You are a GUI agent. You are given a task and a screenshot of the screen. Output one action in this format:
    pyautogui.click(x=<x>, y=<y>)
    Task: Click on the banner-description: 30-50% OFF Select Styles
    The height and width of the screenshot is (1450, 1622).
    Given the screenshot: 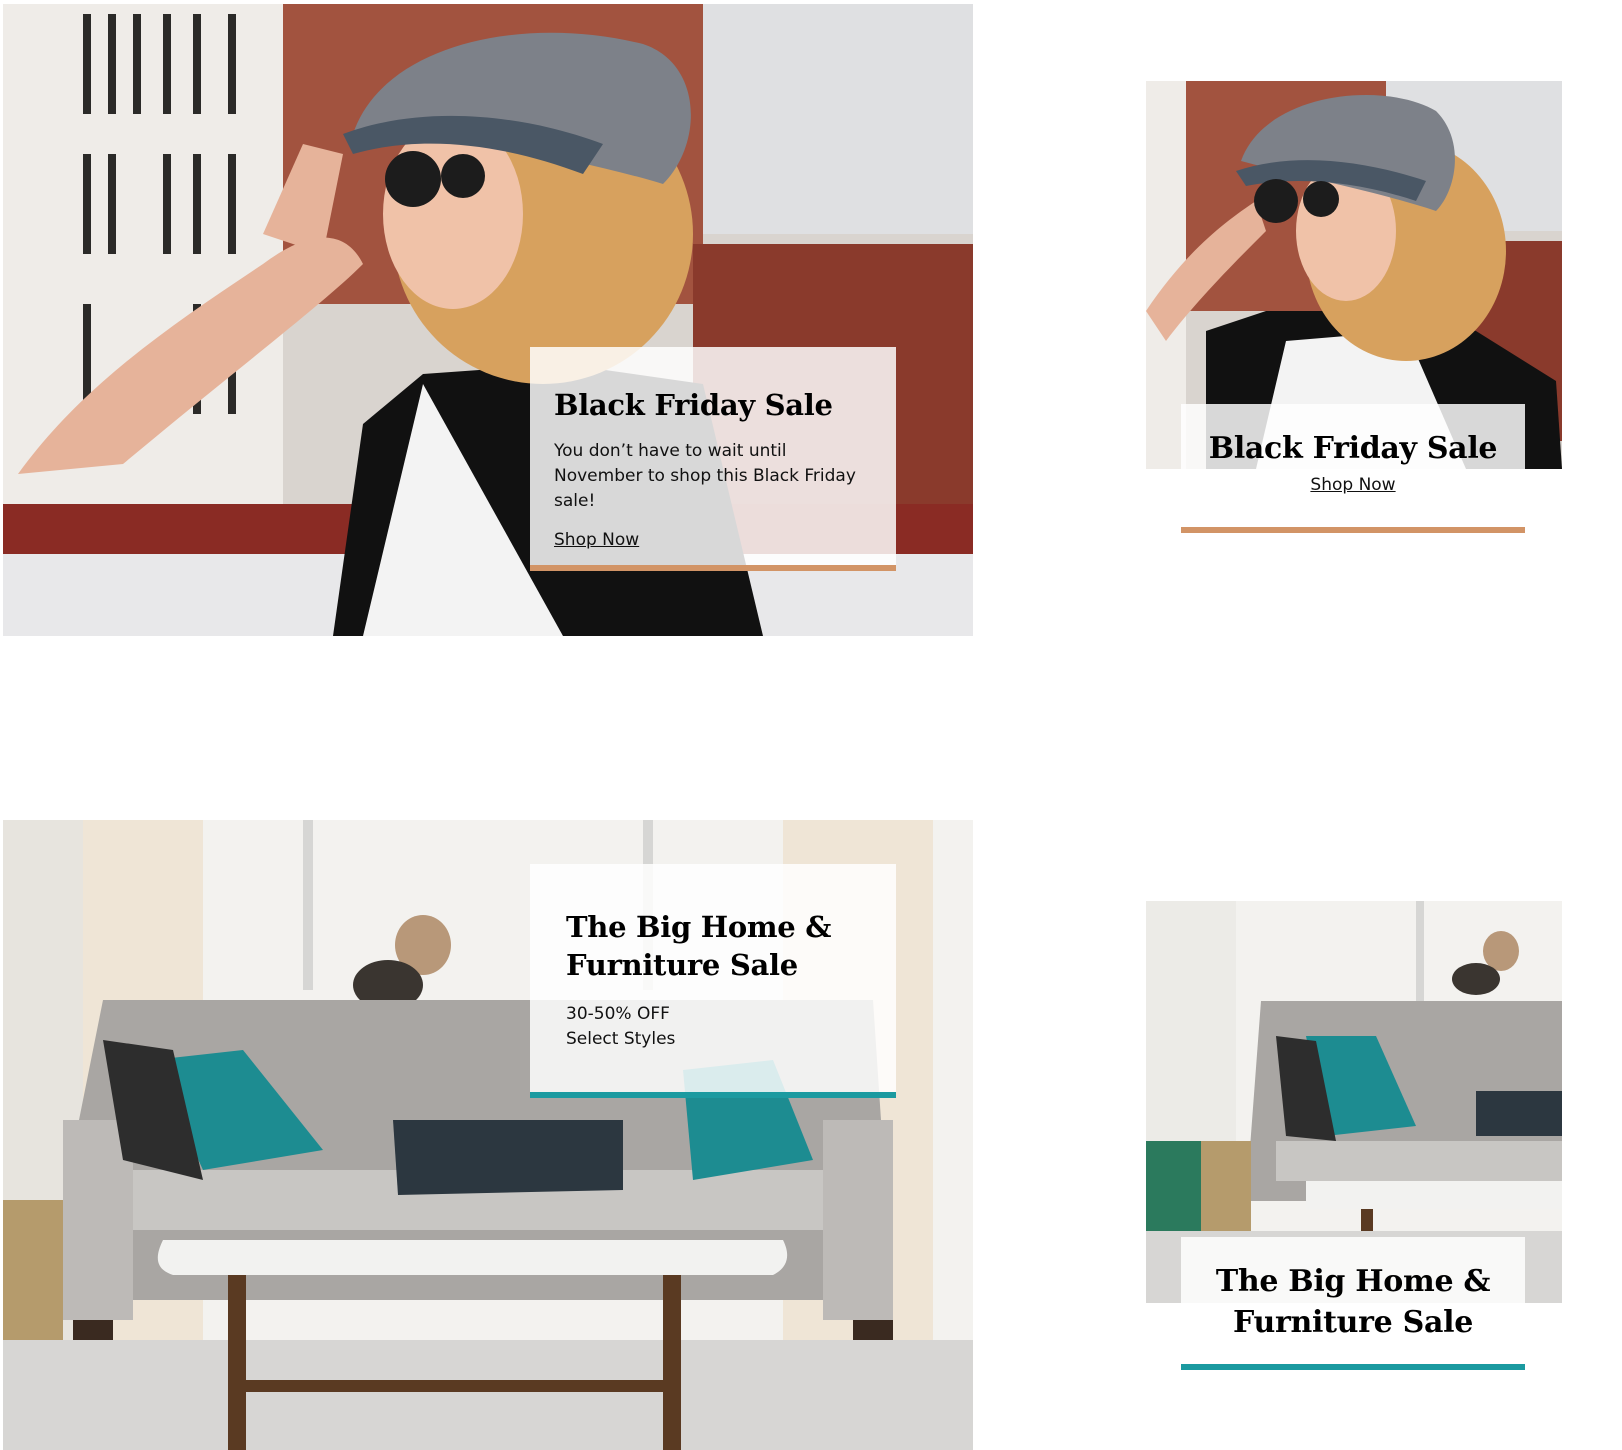 What is the action you would take?
    pyautogui.click(x=731, y=1027)
    